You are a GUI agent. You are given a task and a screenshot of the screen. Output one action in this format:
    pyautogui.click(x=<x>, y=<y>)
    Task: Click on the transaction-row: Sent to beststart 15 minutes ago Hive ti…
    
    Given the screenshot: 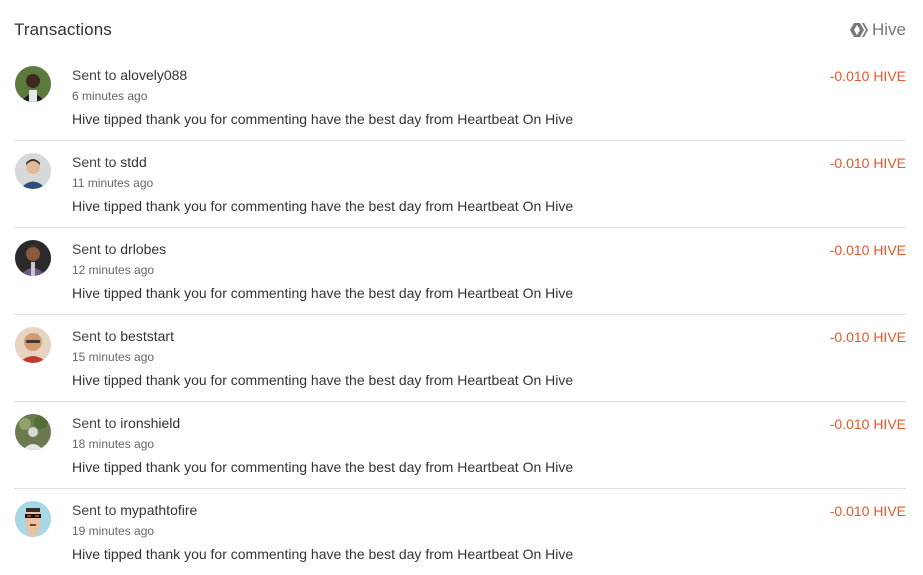 What is the action you would take?
    pyautogui.click(x=460, y=358)
    